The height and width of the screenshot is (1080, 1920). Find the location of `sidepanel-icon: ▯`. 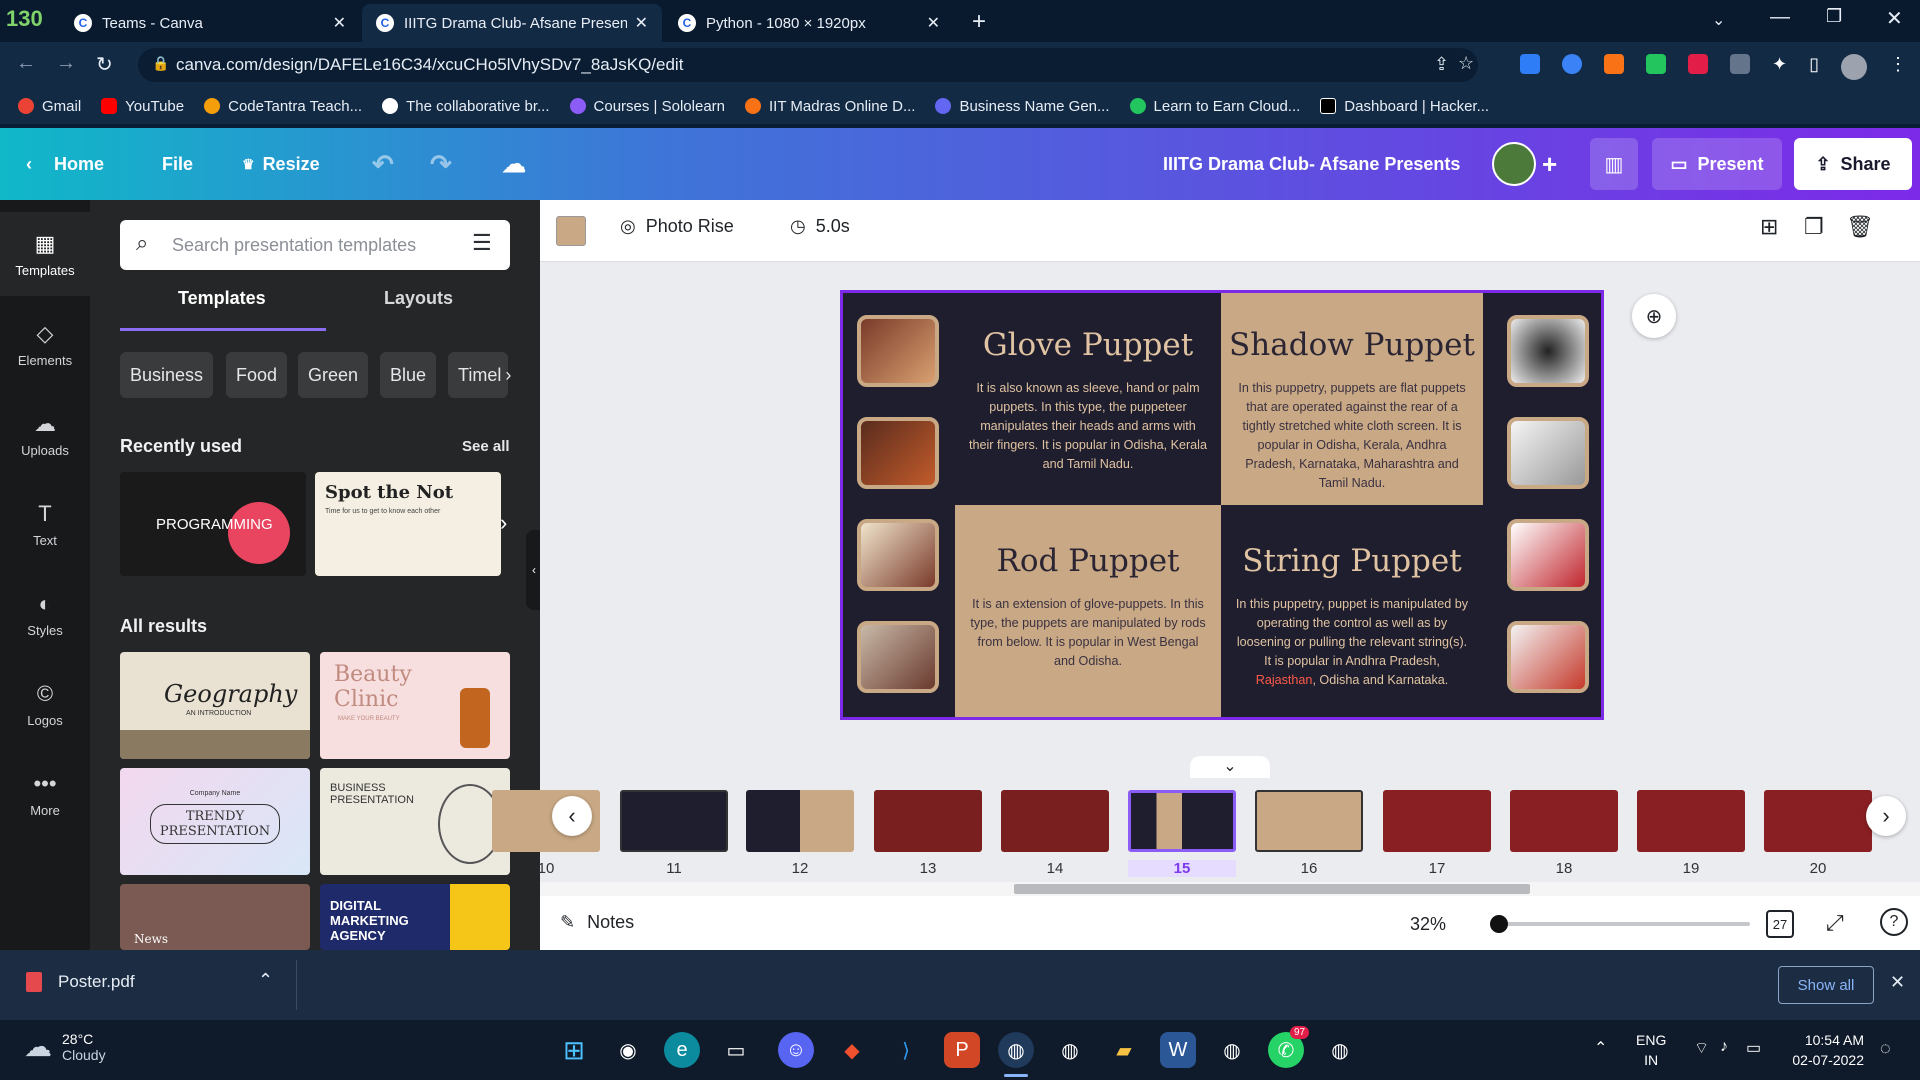

sidepanel-icon: ▯ is located at coordinates (1814, 67).